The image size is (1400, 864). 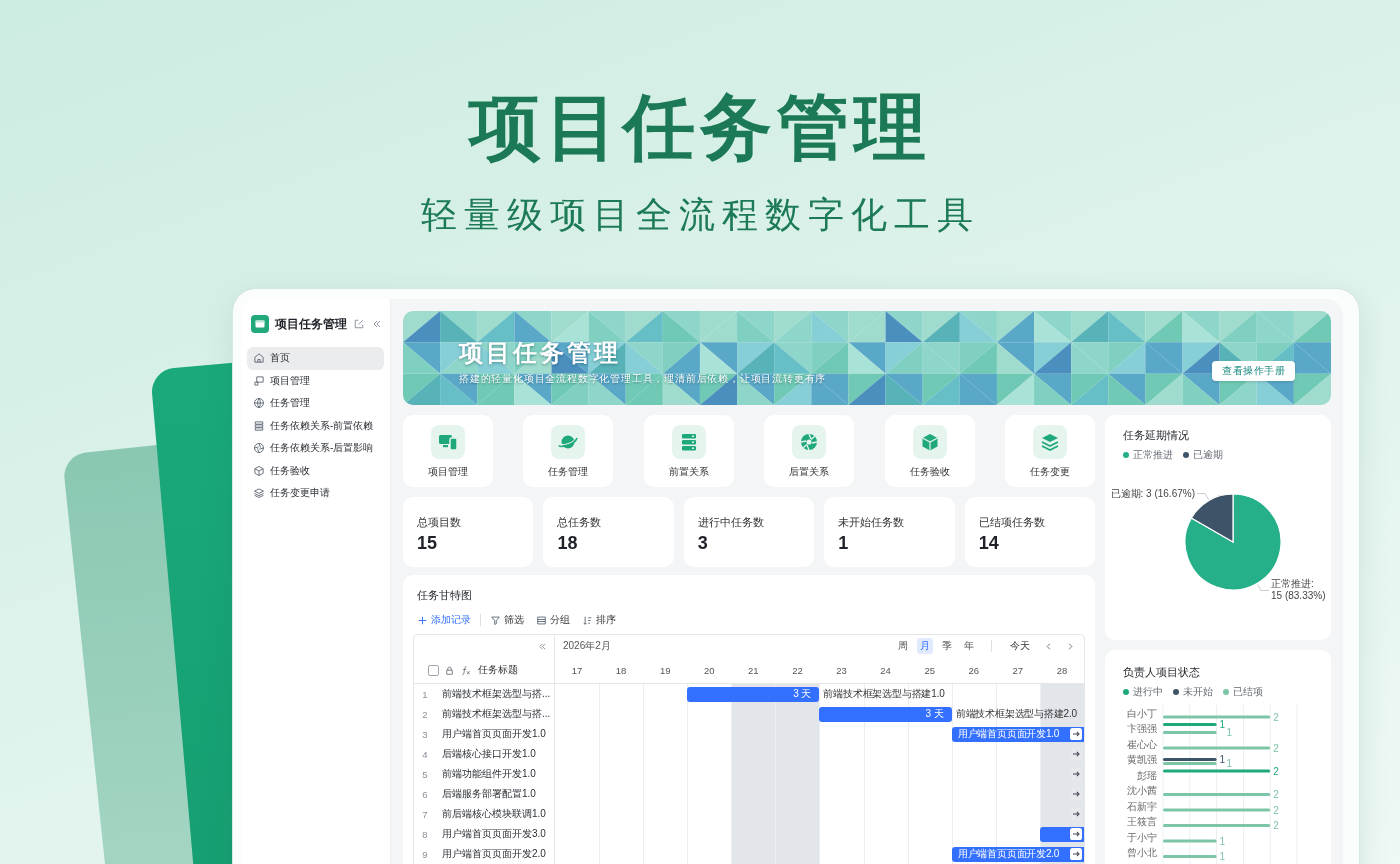 I want to click on task-bar: 用户端首页页面开发2.0, so click(x=1017, y=854).